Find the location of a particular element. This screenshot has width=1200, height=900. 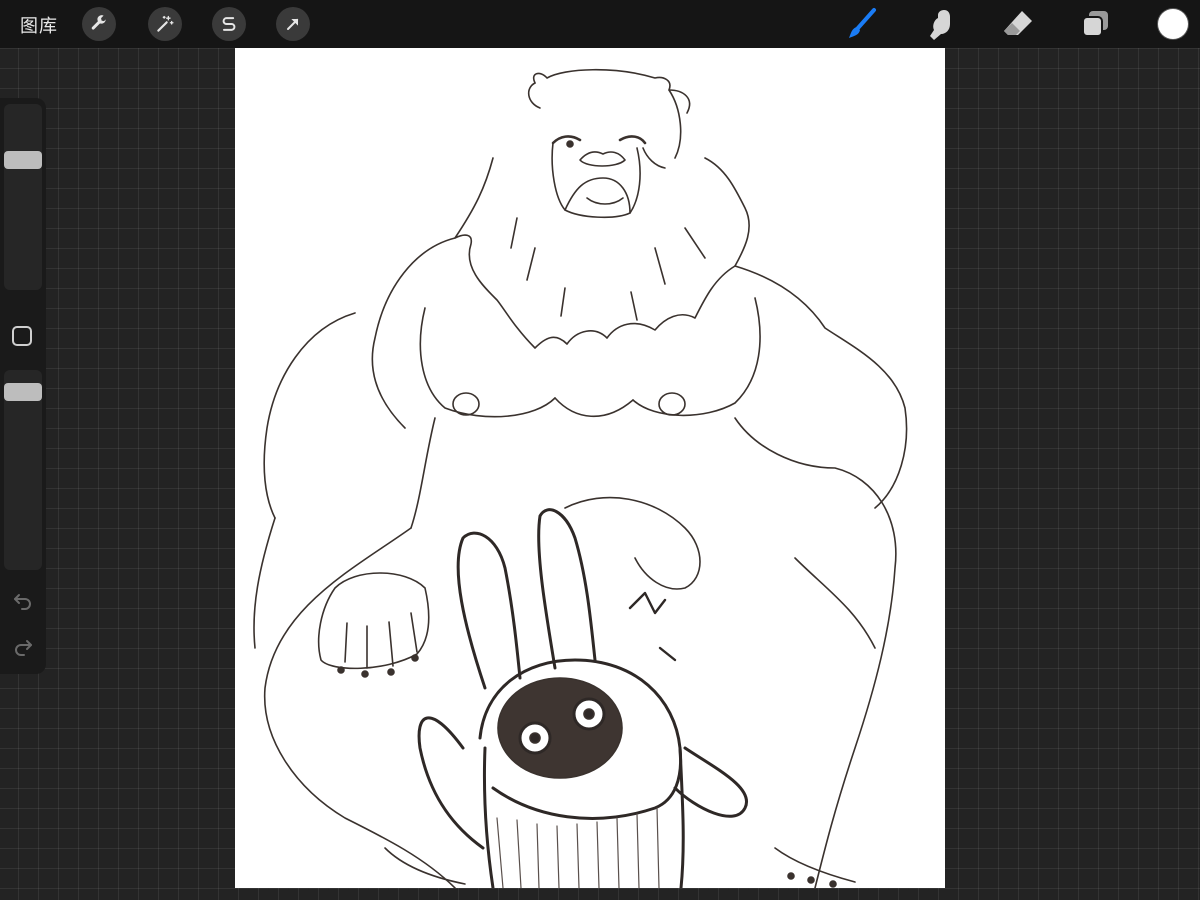

color-picker-button is located at coordinates (1173, 24).